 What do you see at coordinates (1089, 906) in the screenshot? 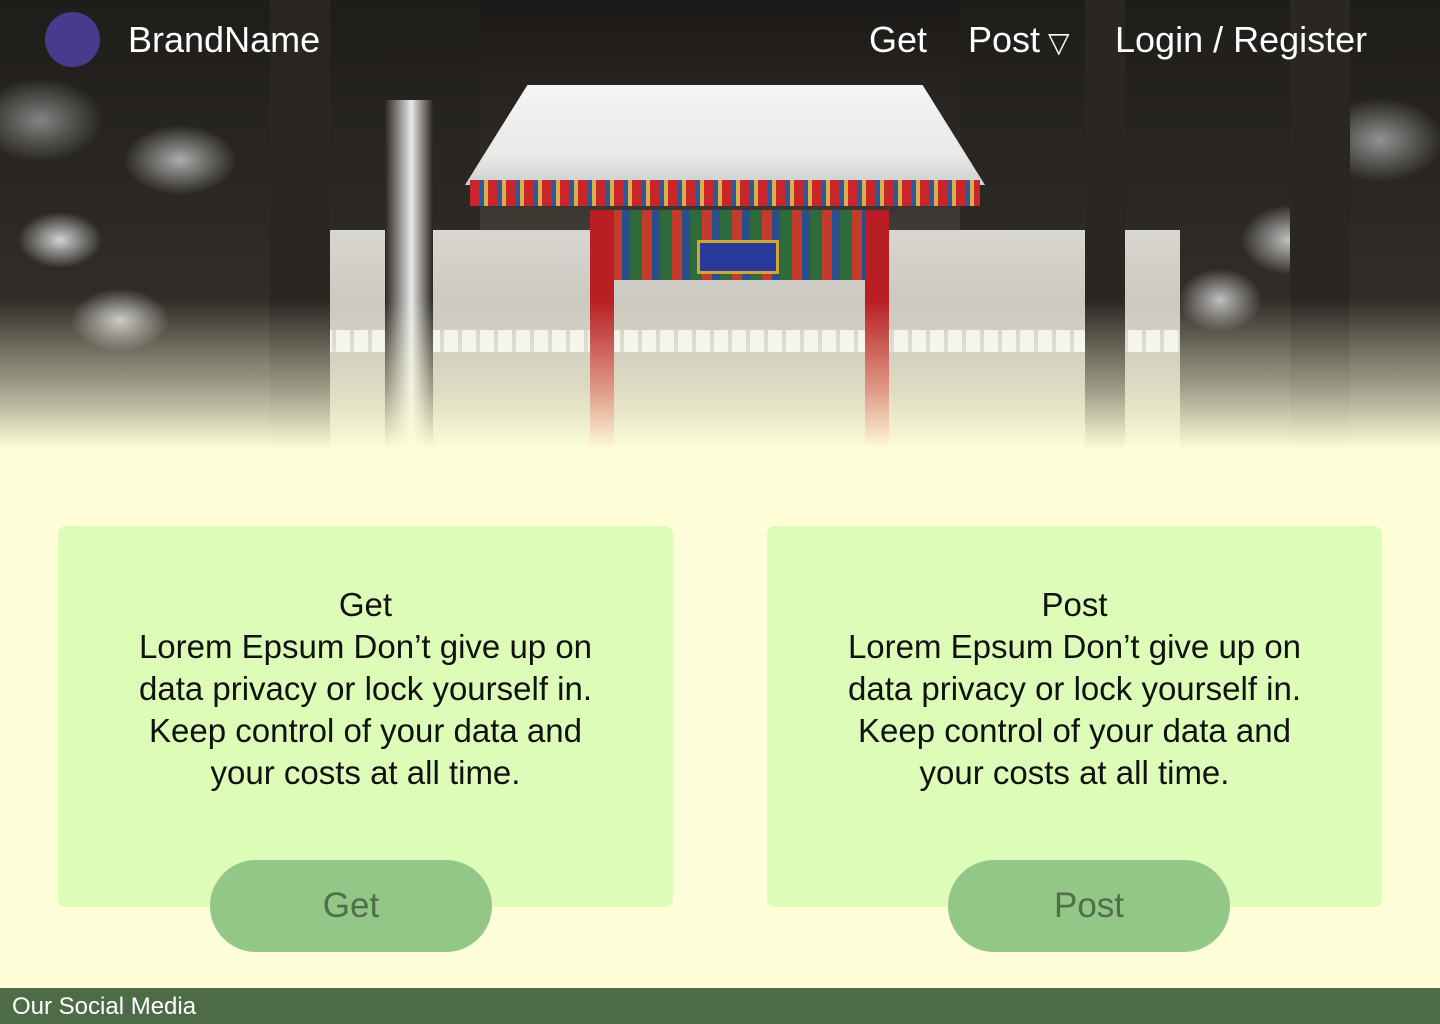
I see `post-button: Post` at bounding box center [1089, 906].